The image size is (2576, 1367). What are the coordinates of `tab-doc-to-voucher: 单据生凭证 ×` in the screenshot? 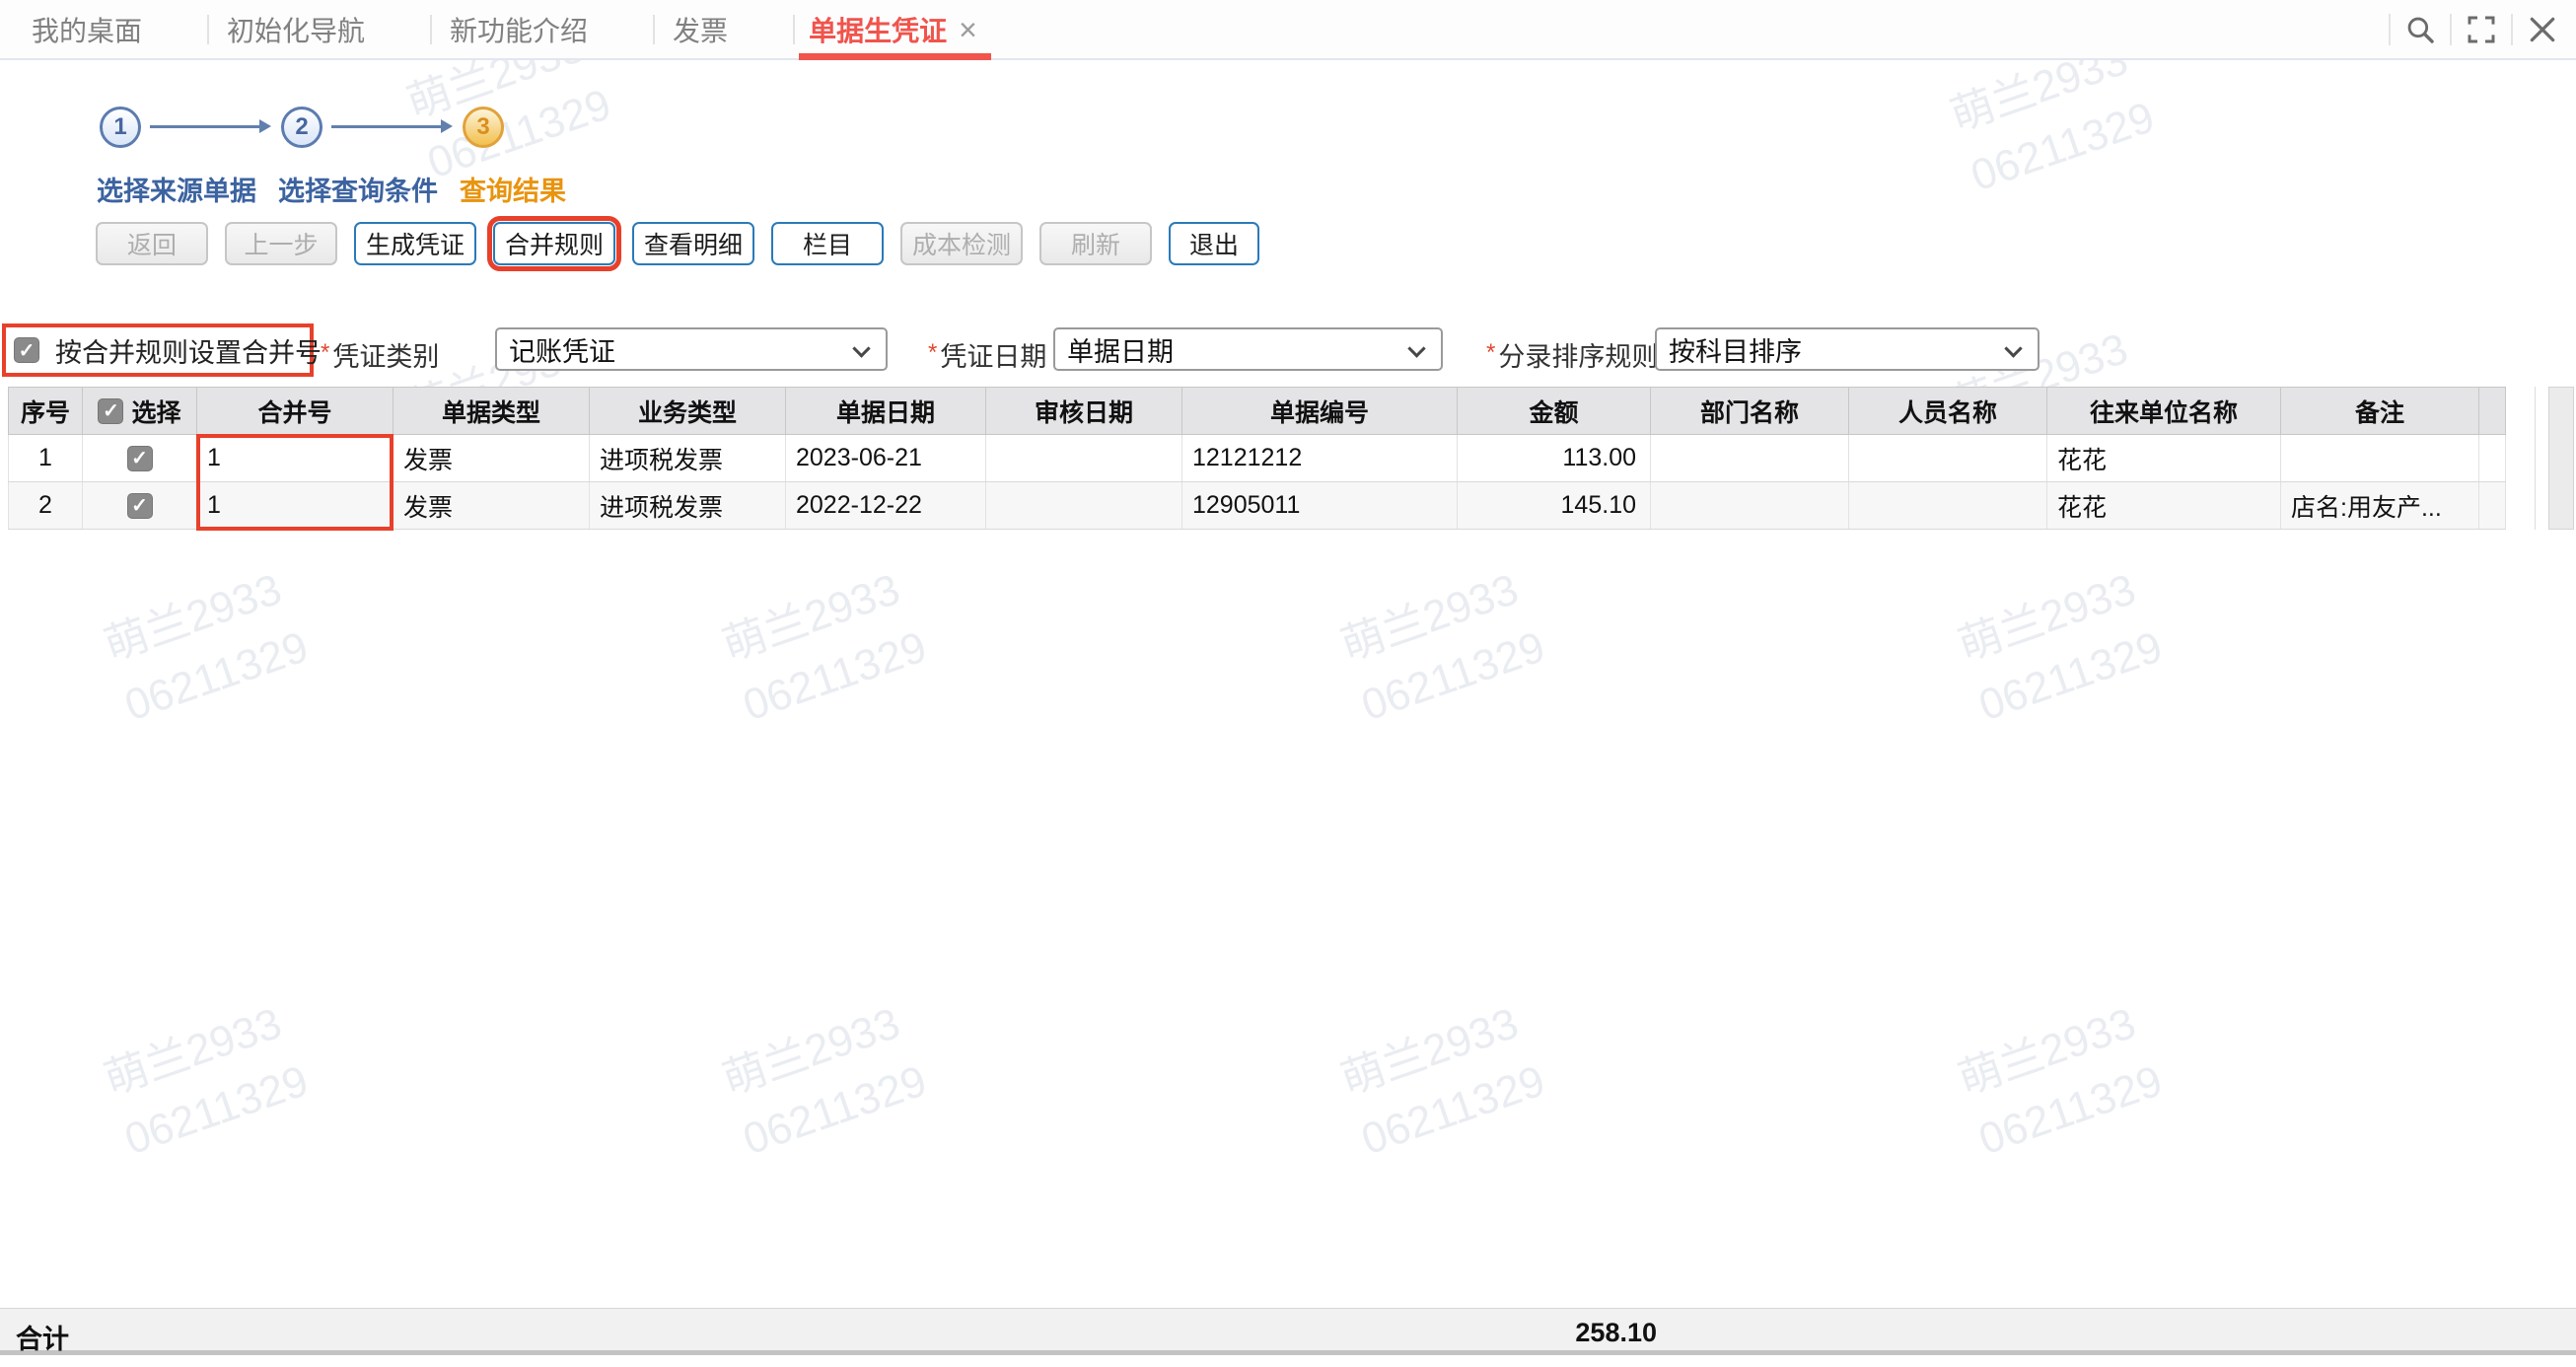 It's located at (895, 30).